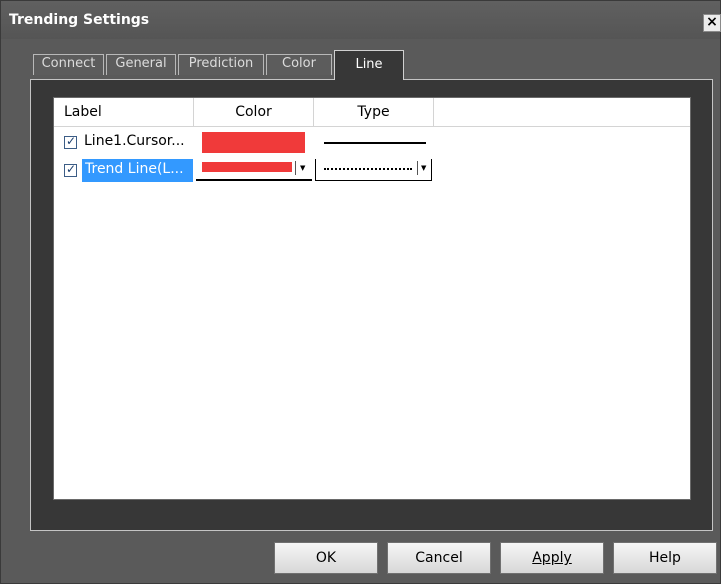 This screenshot has height=584, width=721. Describe the element at coordinates (368, 169) in the screenshot. I see `dotted-line-preview` at that location.